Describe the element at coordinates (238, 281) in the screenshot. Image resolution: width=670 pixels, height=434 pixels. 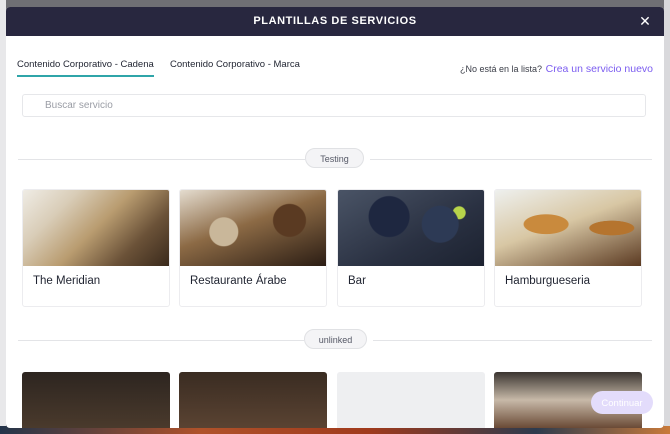
I see `service-name: Restaurante Árabe` at that location.